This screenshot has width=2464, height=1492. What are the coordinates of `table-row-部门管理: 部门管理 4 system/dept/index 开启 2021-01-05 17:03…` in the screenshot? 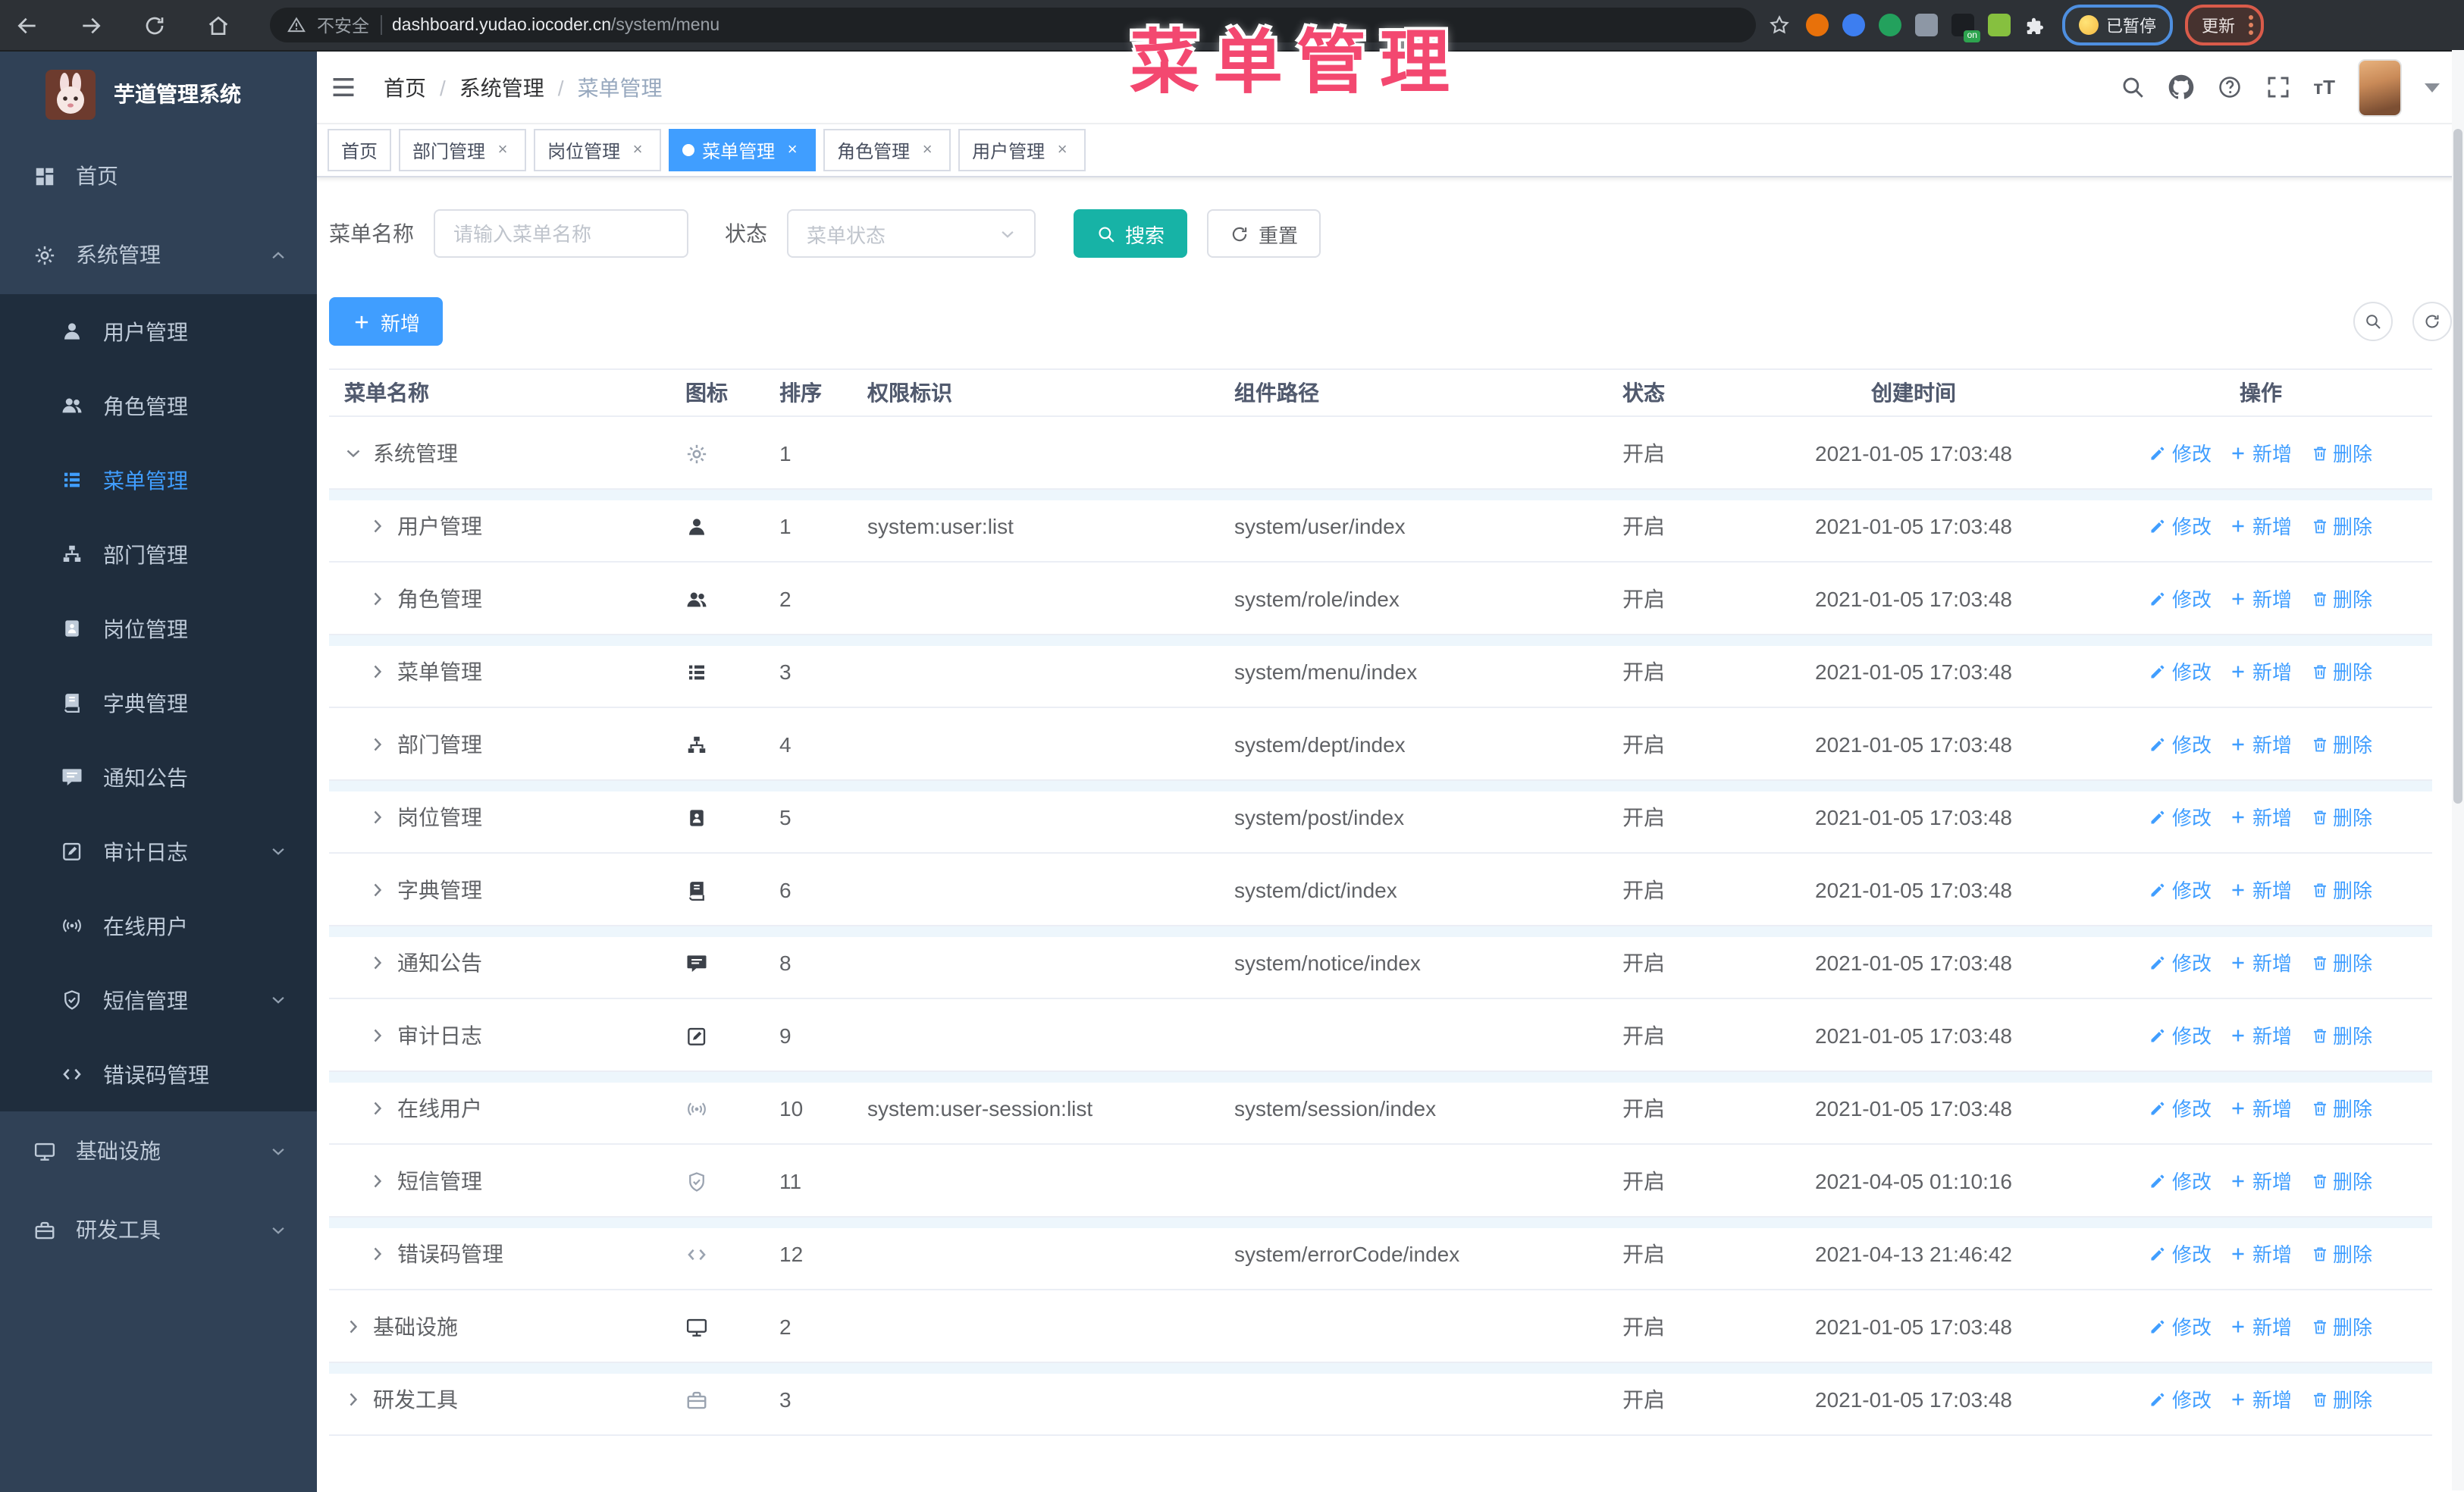 It's located at (1380, 744).